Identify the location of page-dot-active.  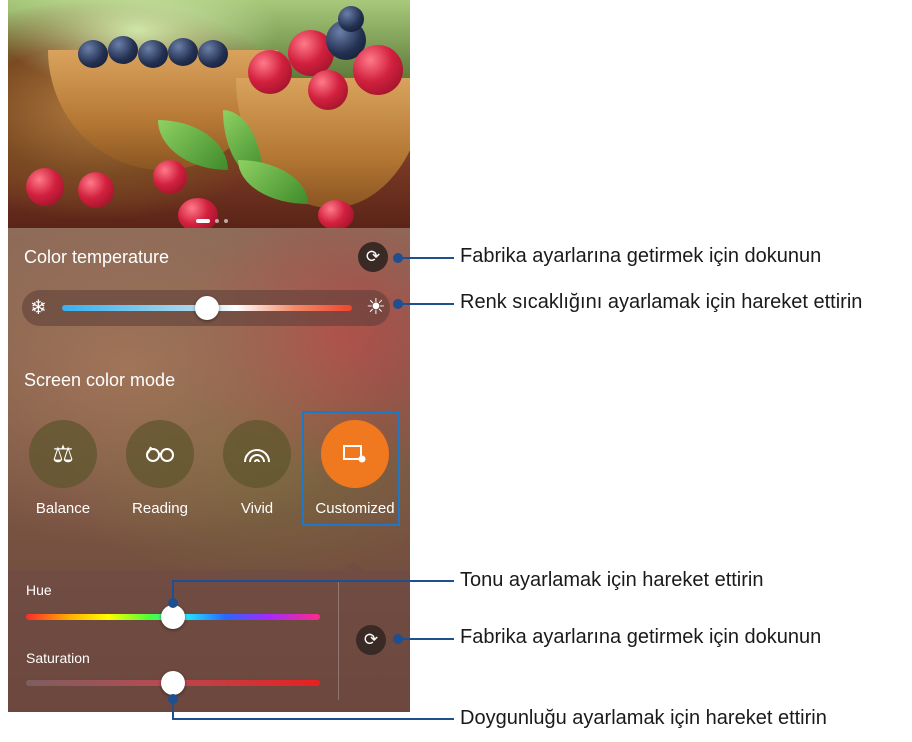
(203, 221).